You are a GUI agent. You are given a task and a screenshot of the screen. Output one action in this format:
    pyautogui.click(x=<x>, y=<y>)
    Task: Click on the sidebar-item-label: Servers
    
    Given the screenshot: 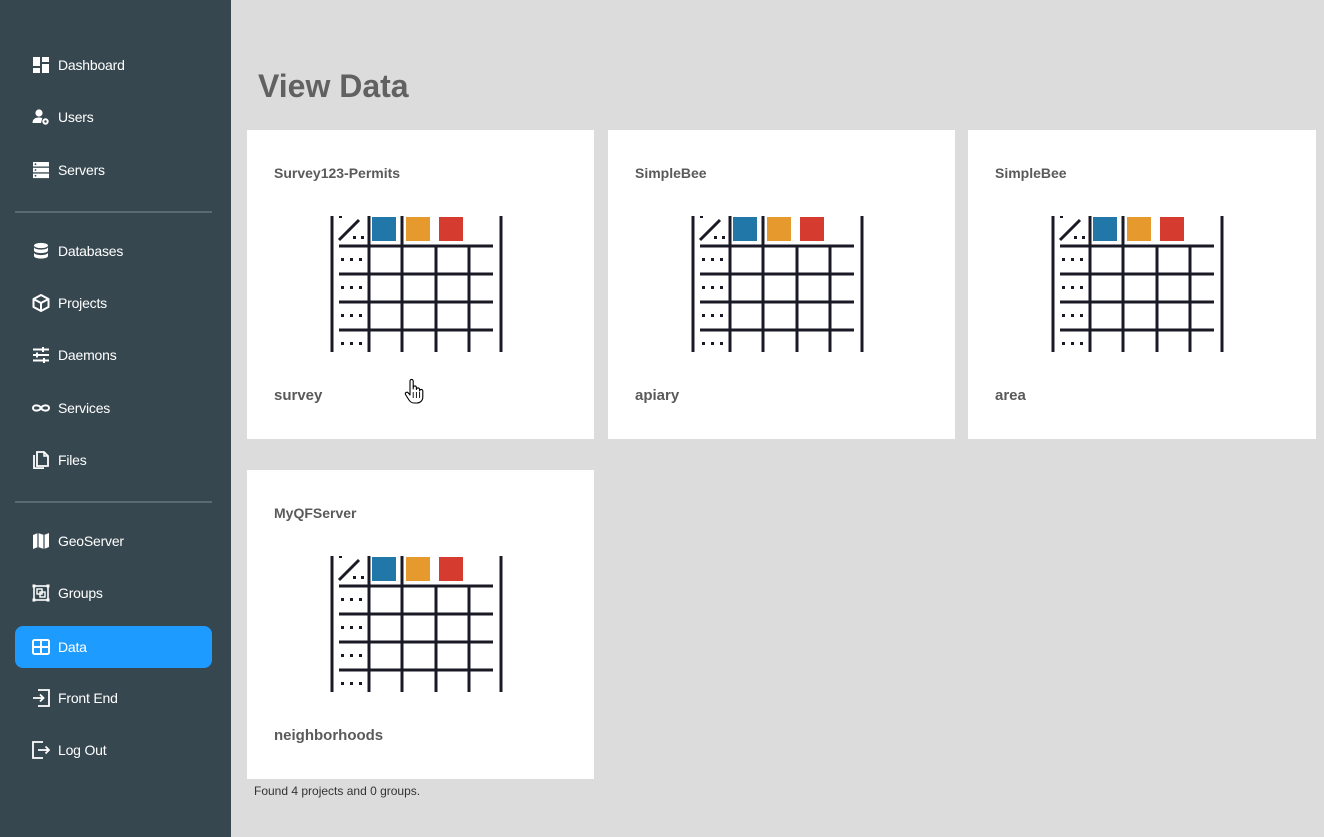 What is the action you would take?
    pyautogui.click(x=81, y=170)
    